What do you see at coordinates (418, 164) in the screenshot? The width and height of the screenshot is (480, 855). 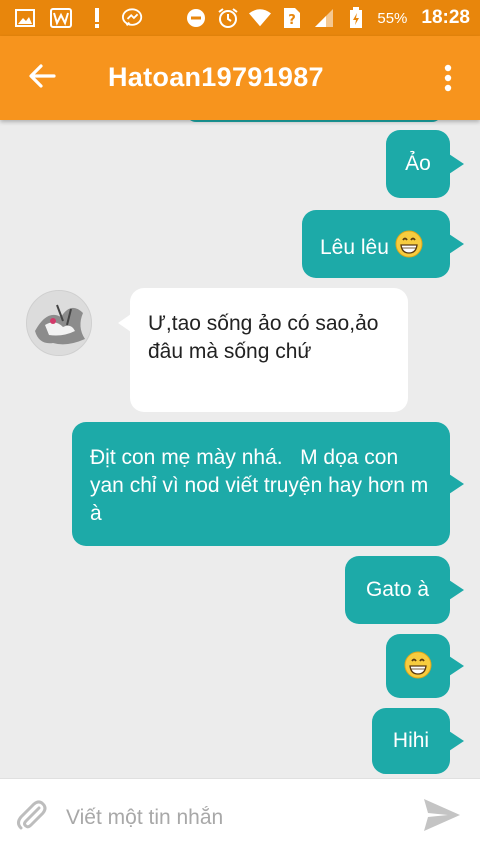 I see `message-text: Ảo` at bounding box center [418, 164].